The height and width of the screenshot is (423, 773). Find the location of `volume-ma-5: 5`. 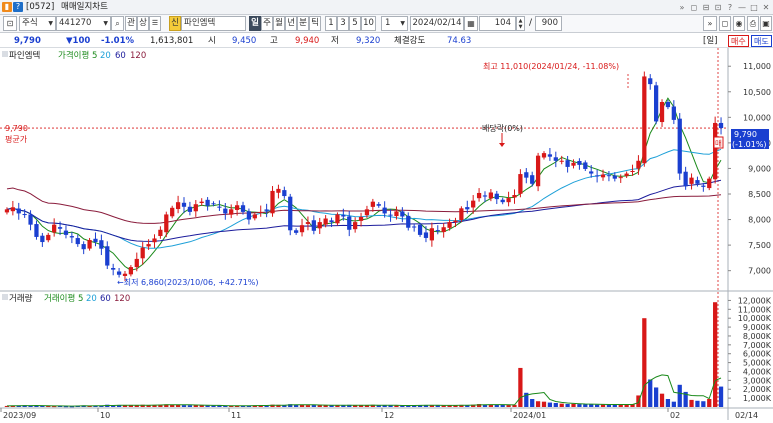

volume-ma-5: 5 is located at coordinates (80, 299).